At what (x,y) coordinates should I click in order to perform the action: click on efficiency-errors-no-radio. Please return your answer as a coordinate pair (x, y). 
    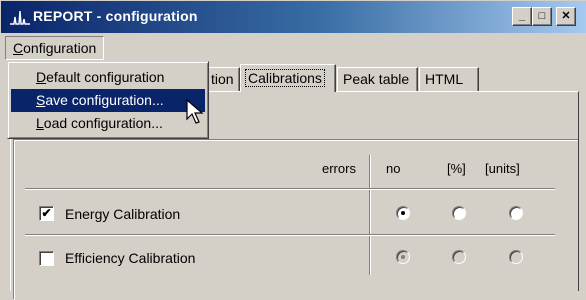
    Looking at the image, I should click on (403, 257).